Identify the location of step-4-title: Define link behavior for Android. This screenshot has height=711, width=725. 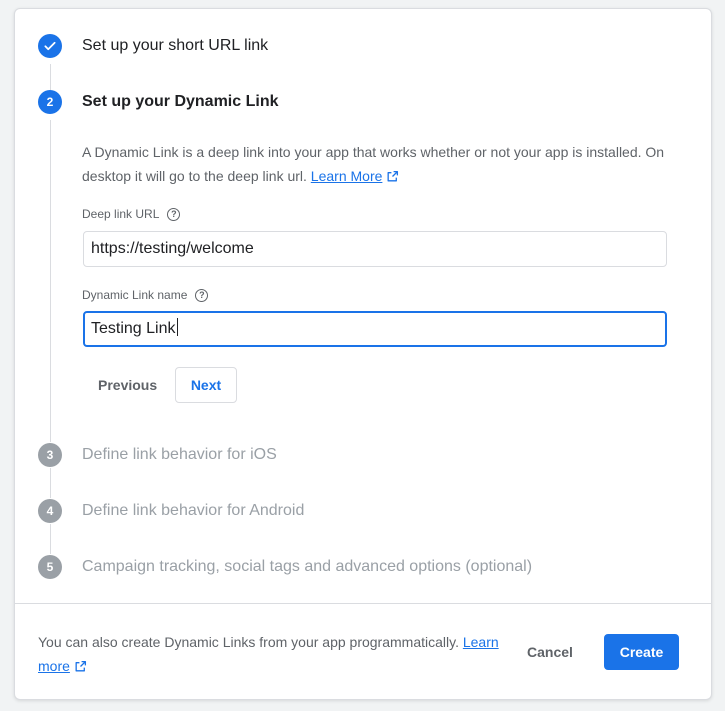
(193, 510).